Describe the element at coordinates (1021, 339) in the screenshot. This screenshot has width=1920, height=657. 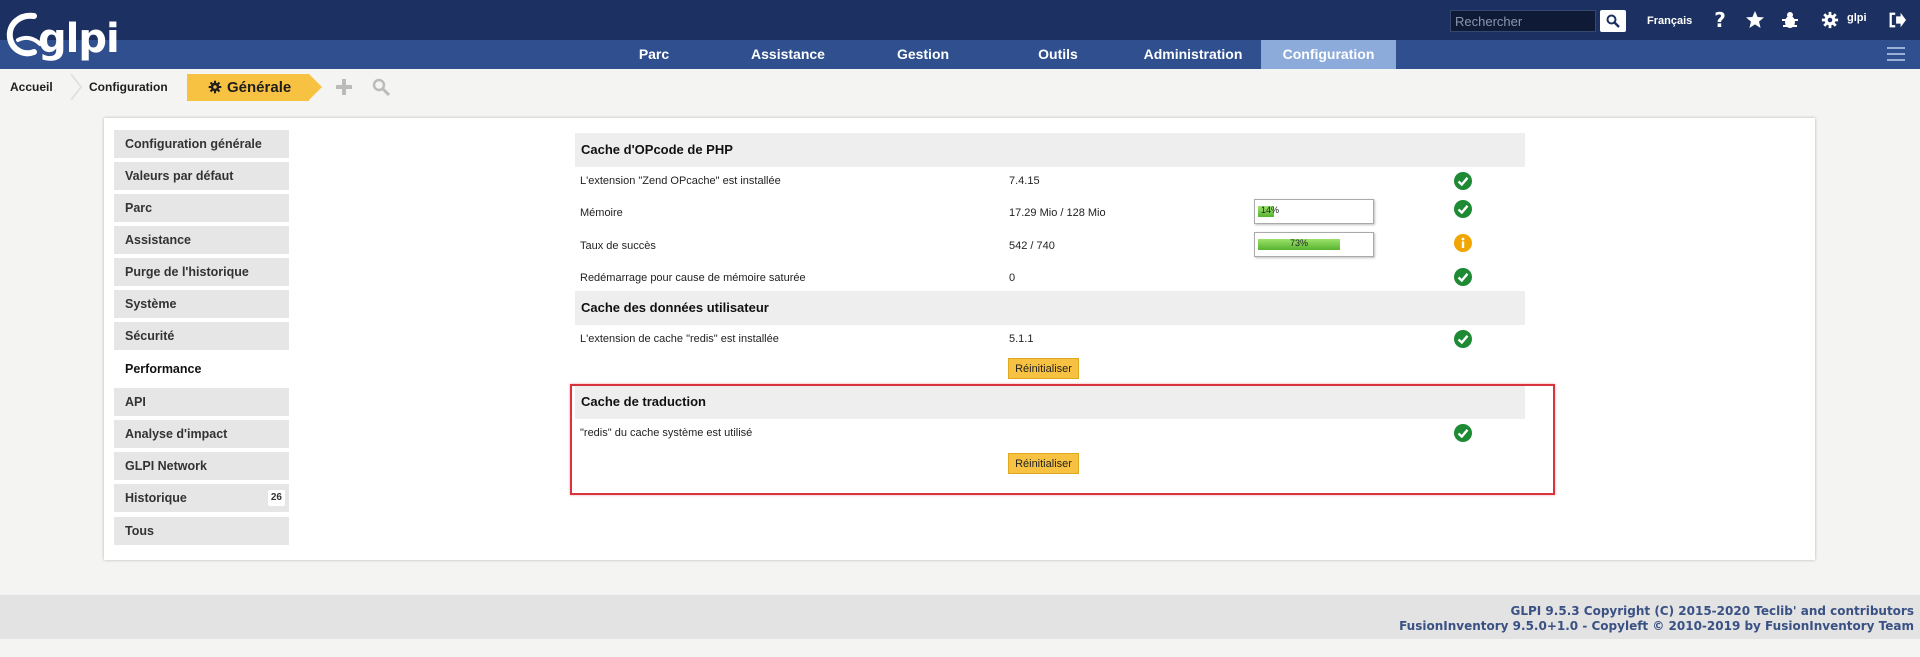
I see `row-value: 5.1.1` at that location.